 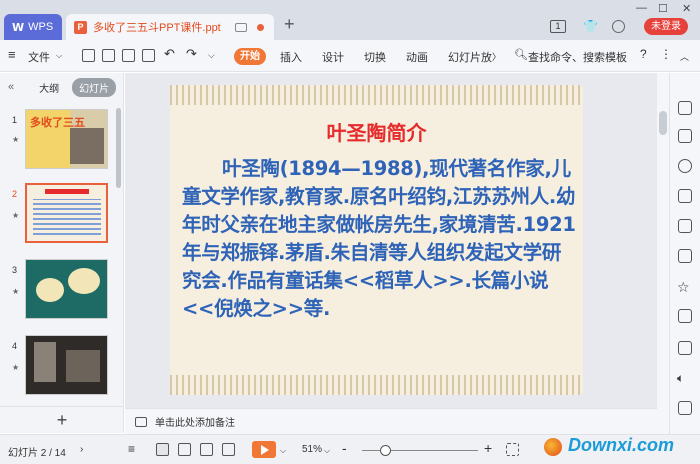 What do you see at coordinates (289, 24) in the screenshot?
I see `new-tab-button: +` at bounding box center [289, 24].